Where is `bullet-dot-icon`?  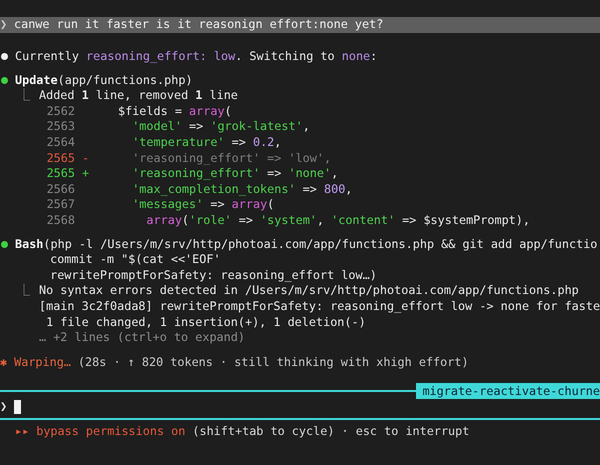 bullet-dot-icon is located at coordinates (4, 56).